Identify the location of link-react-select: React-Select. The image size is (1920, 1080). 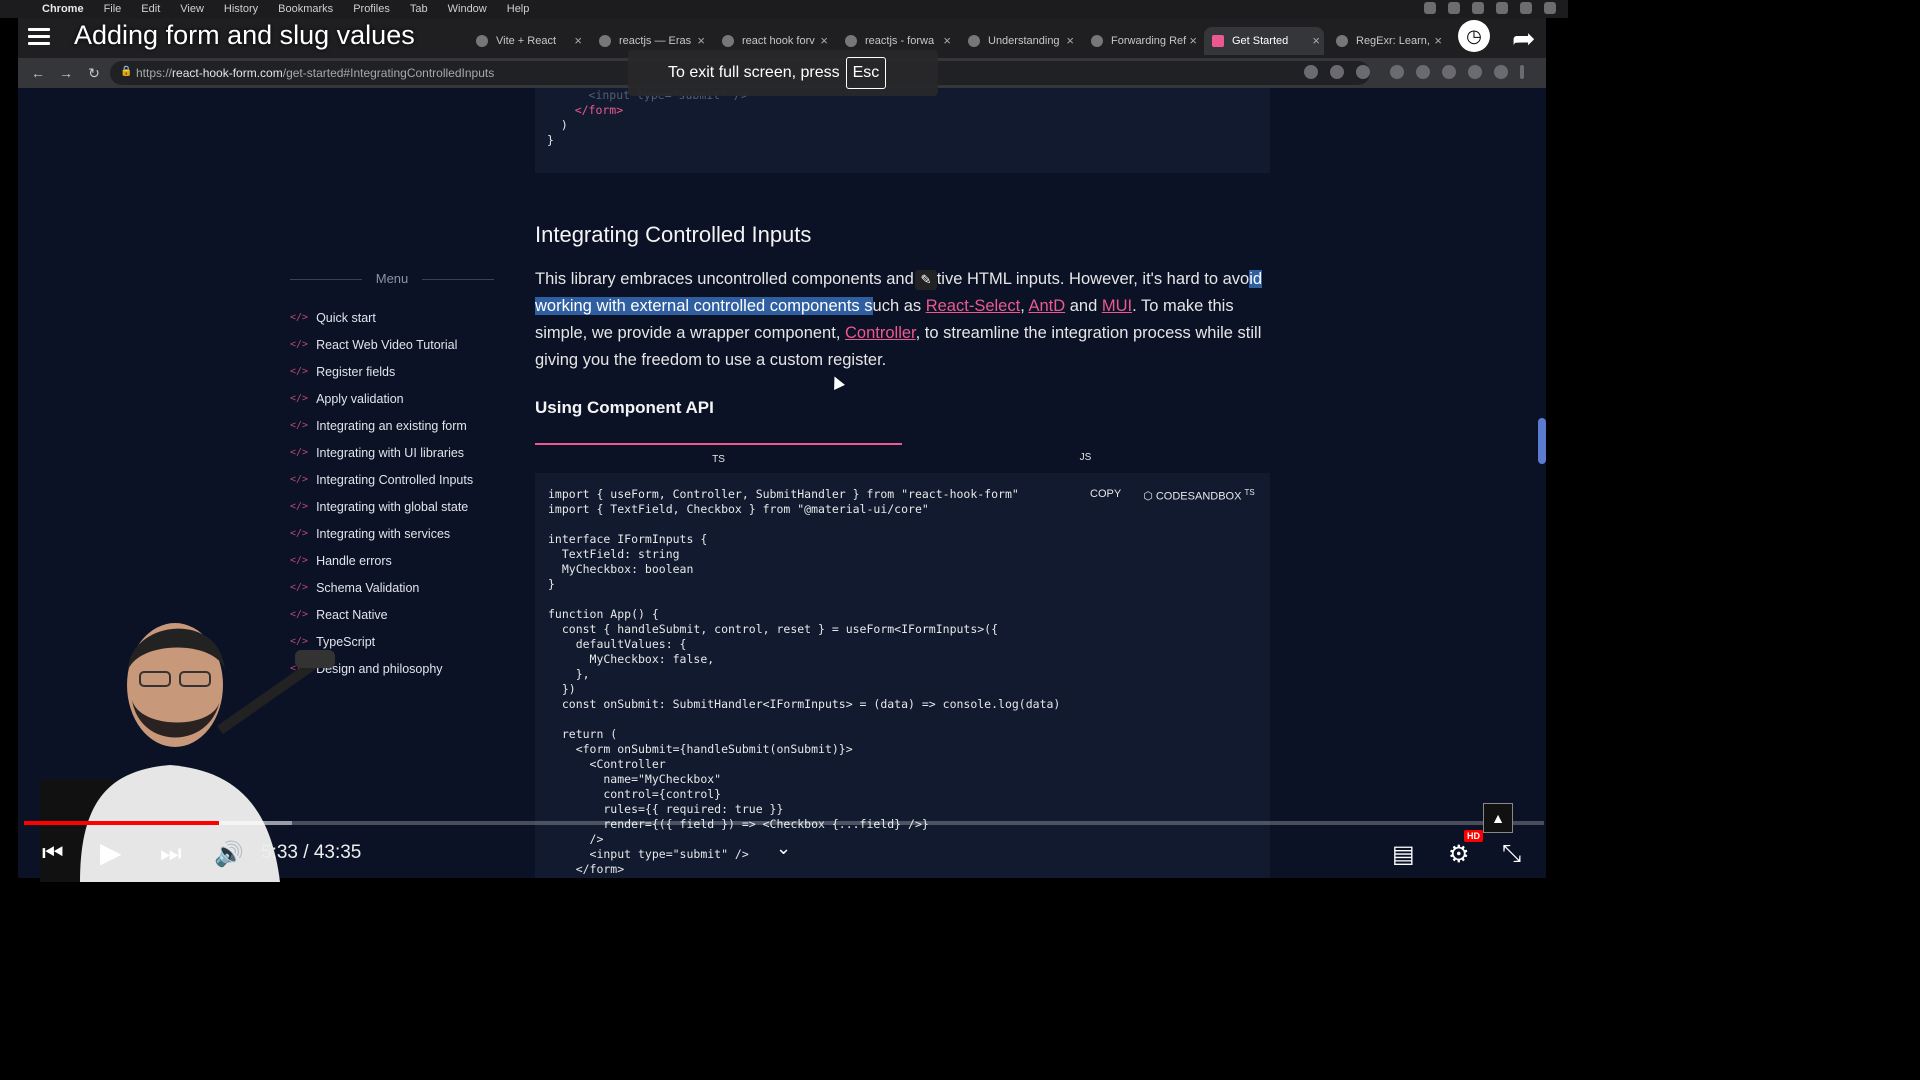
(973, 306).